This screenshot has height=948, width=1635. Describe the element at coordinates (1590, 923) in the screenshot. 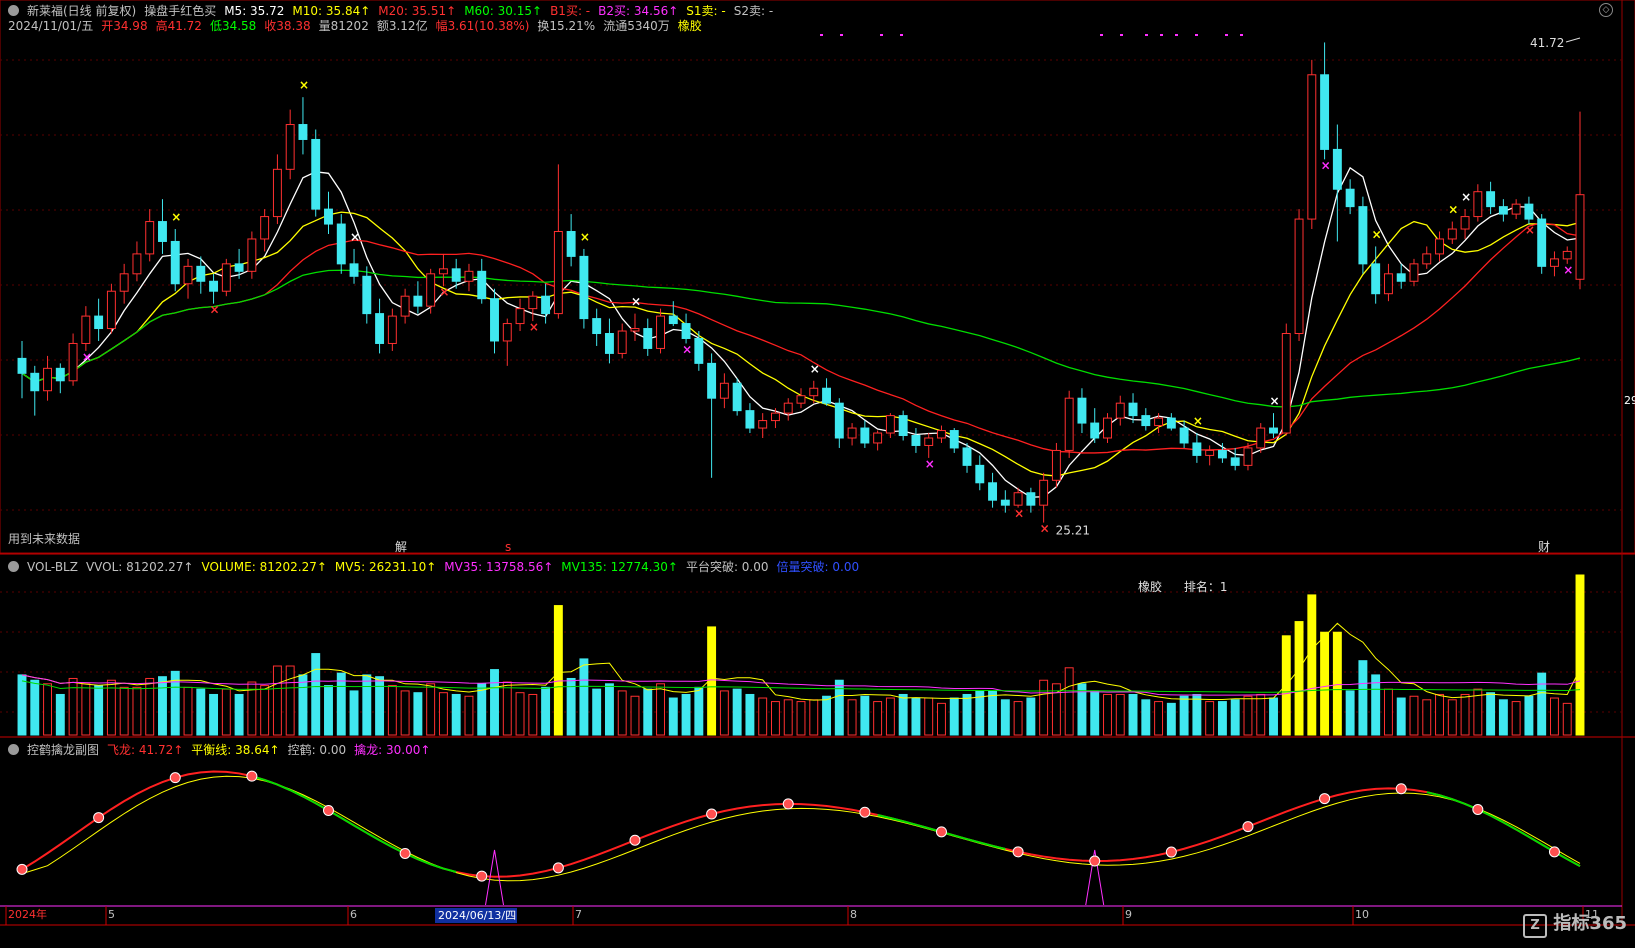

I see `logo-text: 指标365` at that location.